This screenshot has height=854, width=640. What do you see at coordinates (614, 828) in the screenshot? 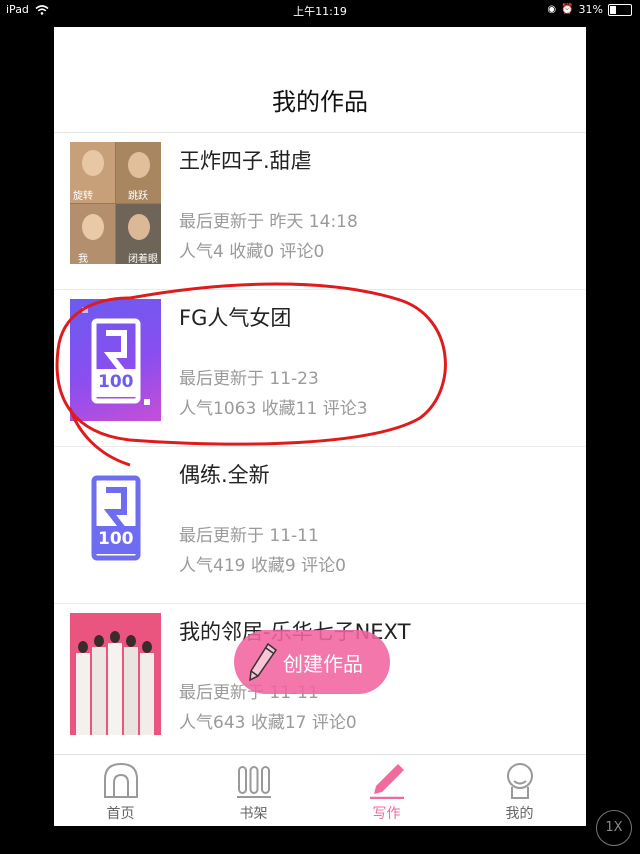
I see `zoom-button: 1X` at bounding box center [614, 828].